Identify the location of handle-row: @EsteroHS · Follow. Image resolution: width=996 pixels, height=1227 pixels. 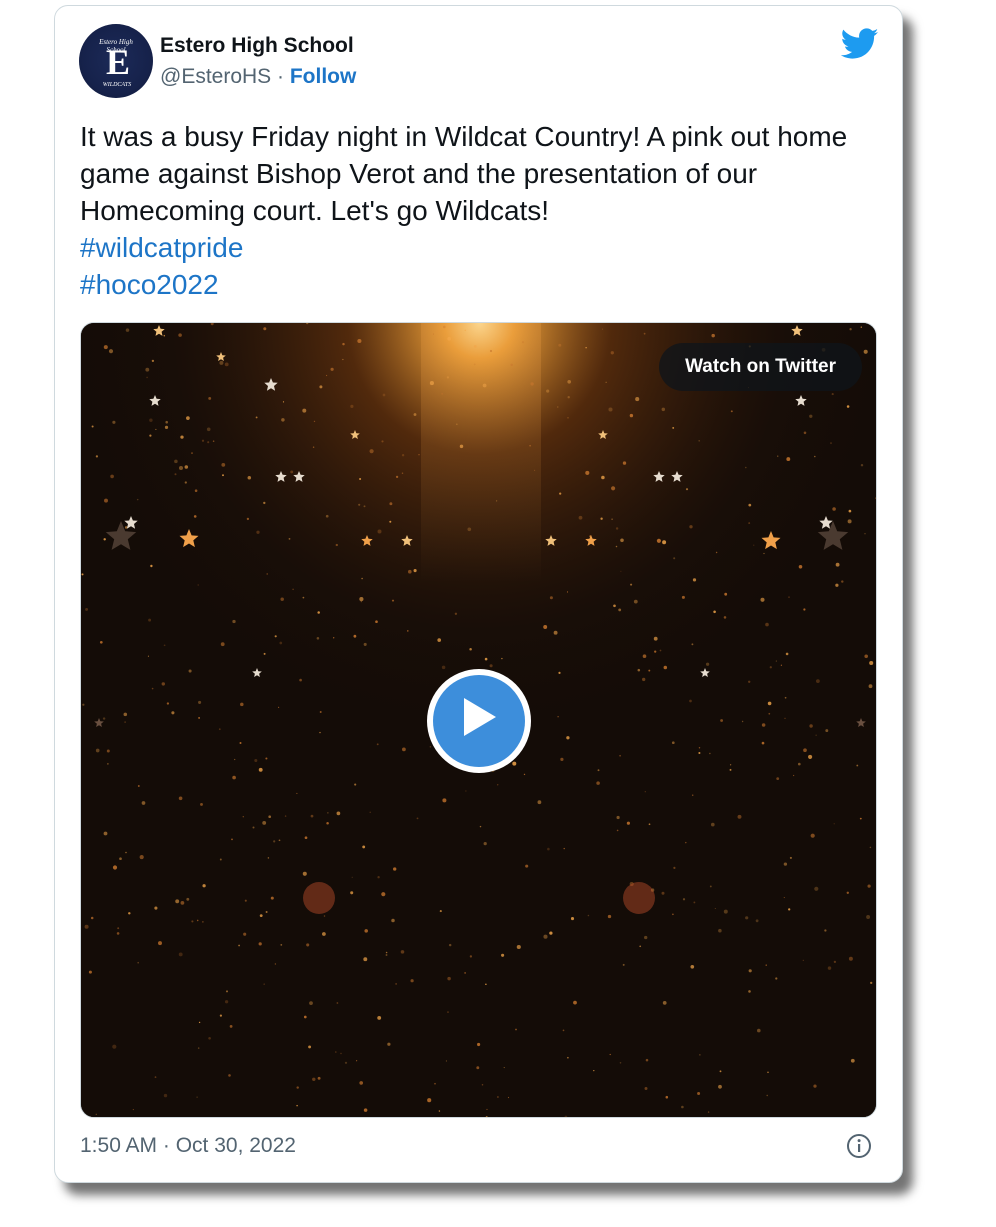
(258, 77).